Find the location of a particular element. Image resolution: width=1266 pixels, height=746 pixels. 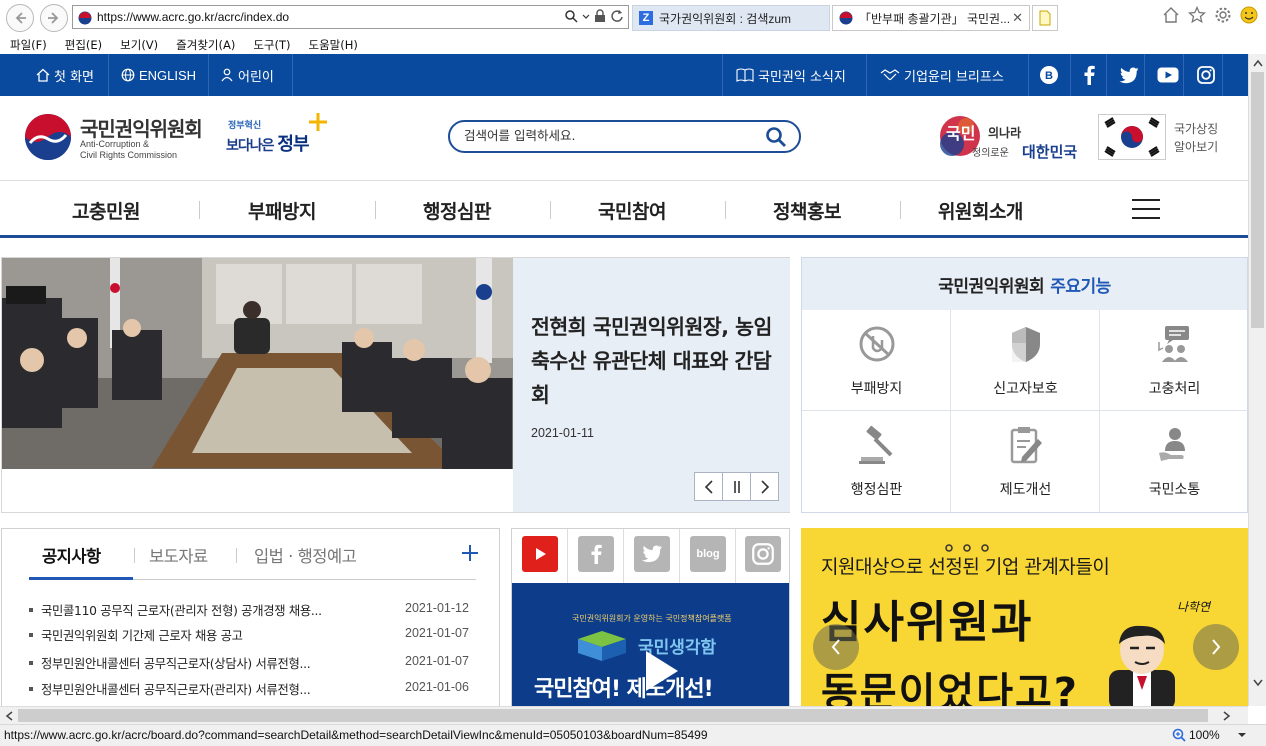

nav-policy-pr: 정책홍보 is located at coordinates (807, 210).